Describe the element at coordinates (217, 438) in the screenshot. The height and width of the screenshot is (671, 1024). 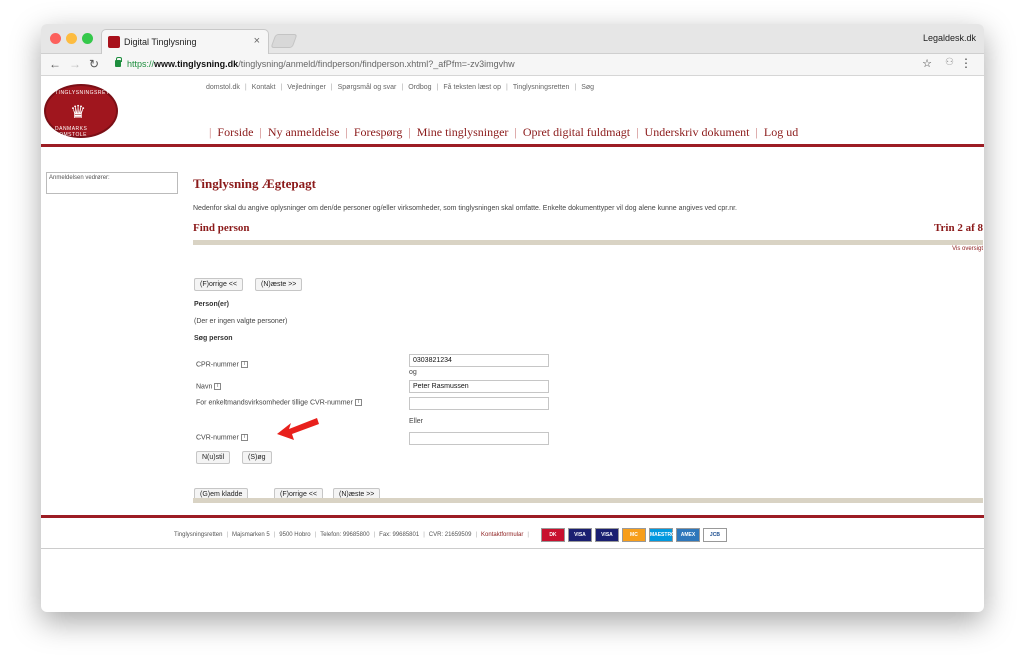
I see `cvr-label-text: CVR-nummer` at that location.